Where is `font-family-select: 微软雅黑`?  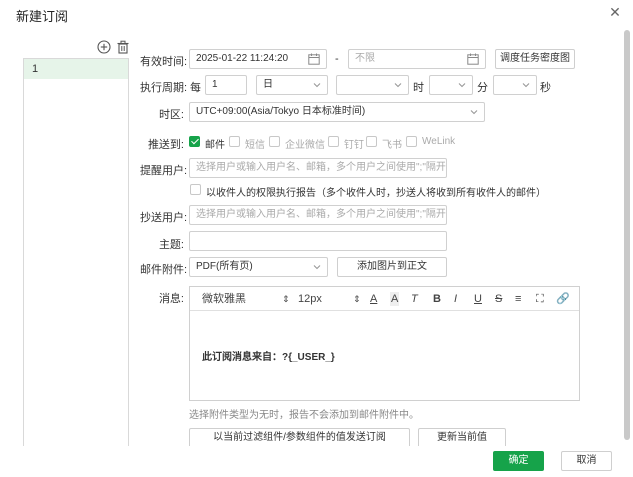
font-family-select: 微软雅黑 is located at coordinates (224, 299).